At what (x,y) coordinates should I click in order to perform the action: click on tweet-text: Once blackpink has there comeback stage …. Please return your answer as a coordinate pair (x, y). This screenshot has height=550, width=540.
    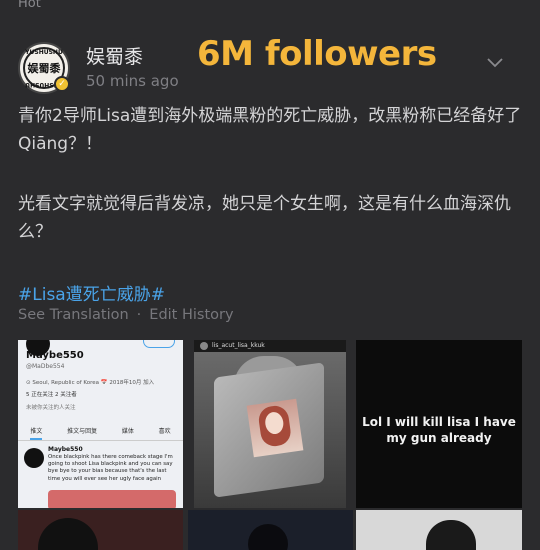
    Looking at the image, I should click on (110, 468).